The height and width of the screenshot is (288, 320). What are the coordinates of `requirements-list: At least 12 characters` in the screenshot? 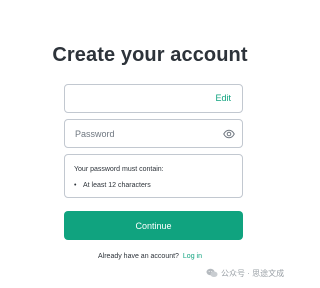 It's located at (112, 185).